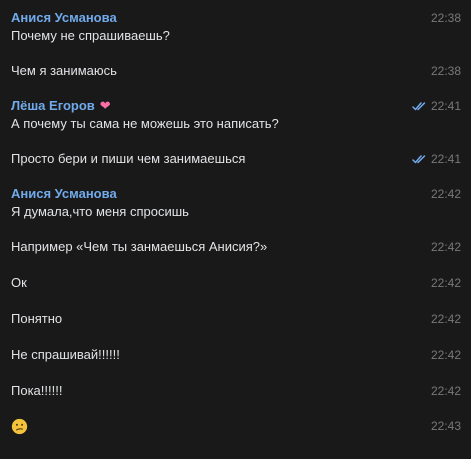 The image size is (471, 459). I want to click on message-1: Чем я занимаюсь 22:38, so click(235, 73).